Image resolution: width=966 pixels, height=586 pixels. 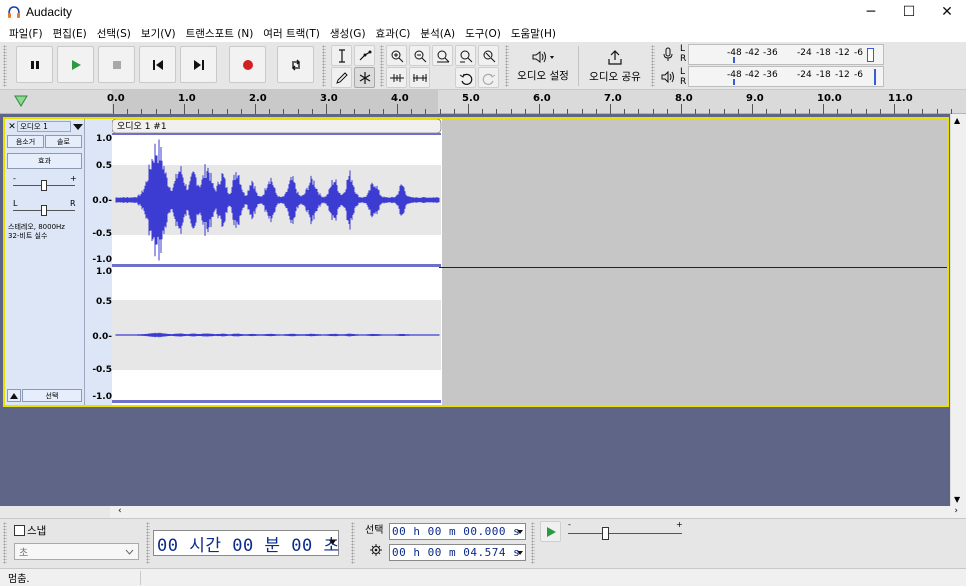 I want to click on play-meter-marker, so click(x=734, y=82).